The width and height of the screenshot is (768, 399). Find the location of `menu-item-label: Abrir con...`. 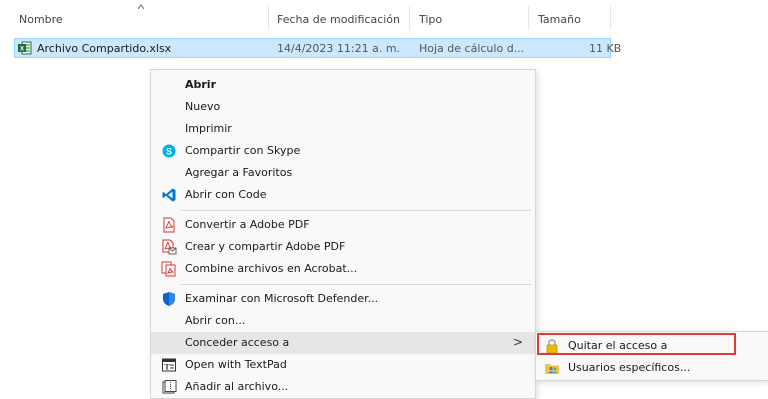

menu-item-label: Abrir con... is located at coordinates (215, 320).